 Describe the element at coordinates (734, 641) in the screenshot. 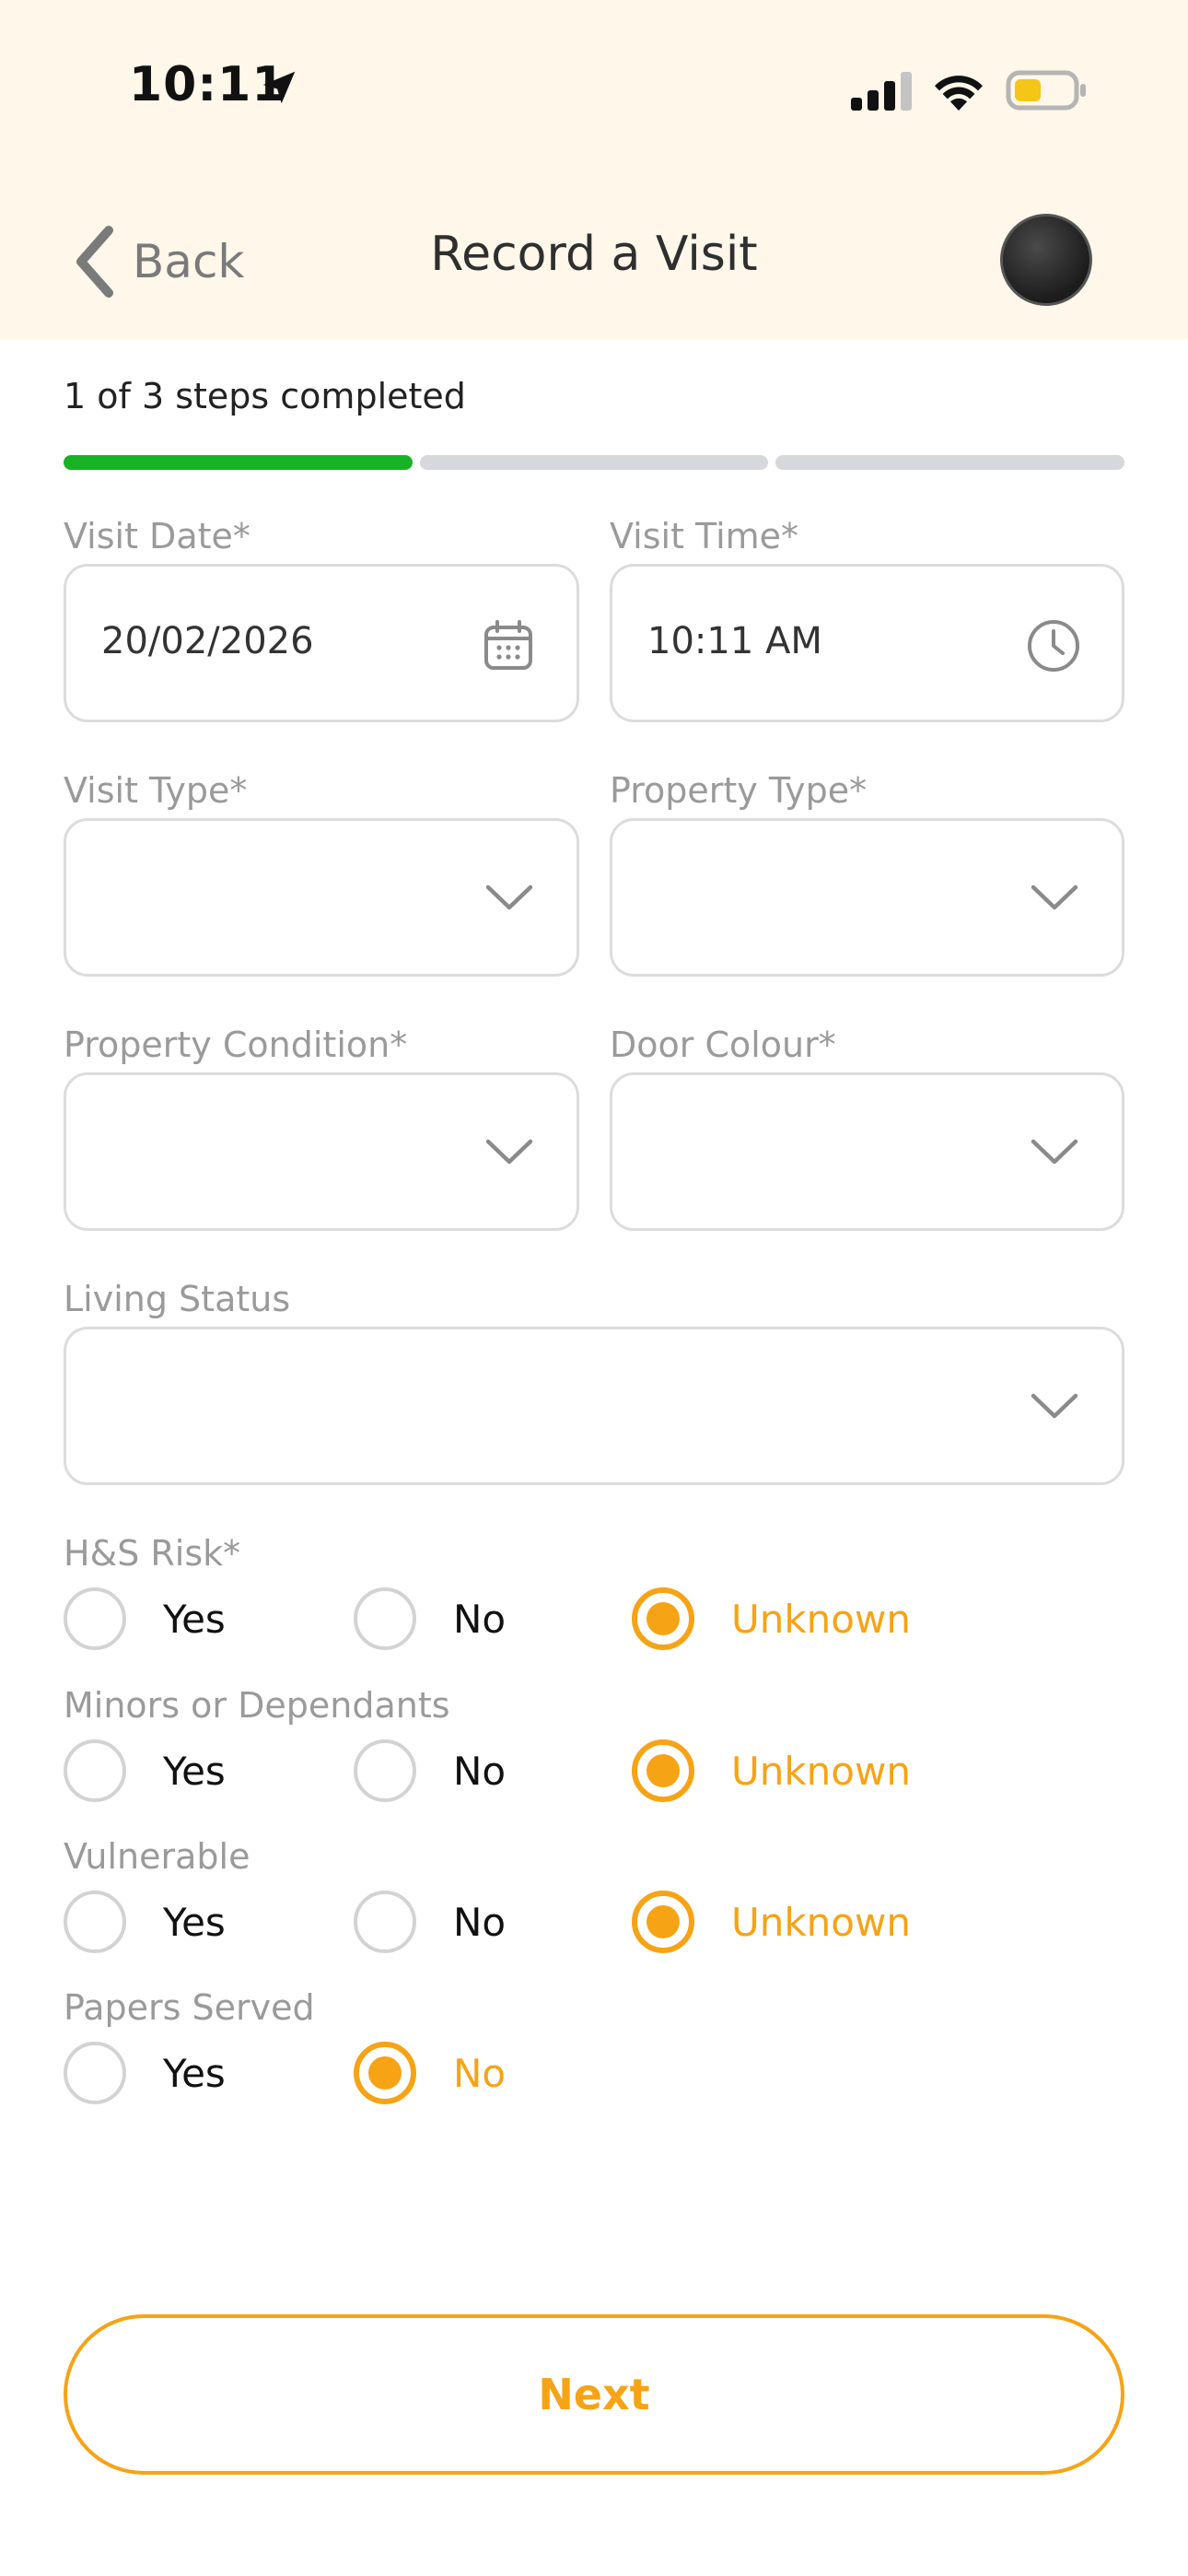

I see `visit-time-value: 10:11 AM` at that location.